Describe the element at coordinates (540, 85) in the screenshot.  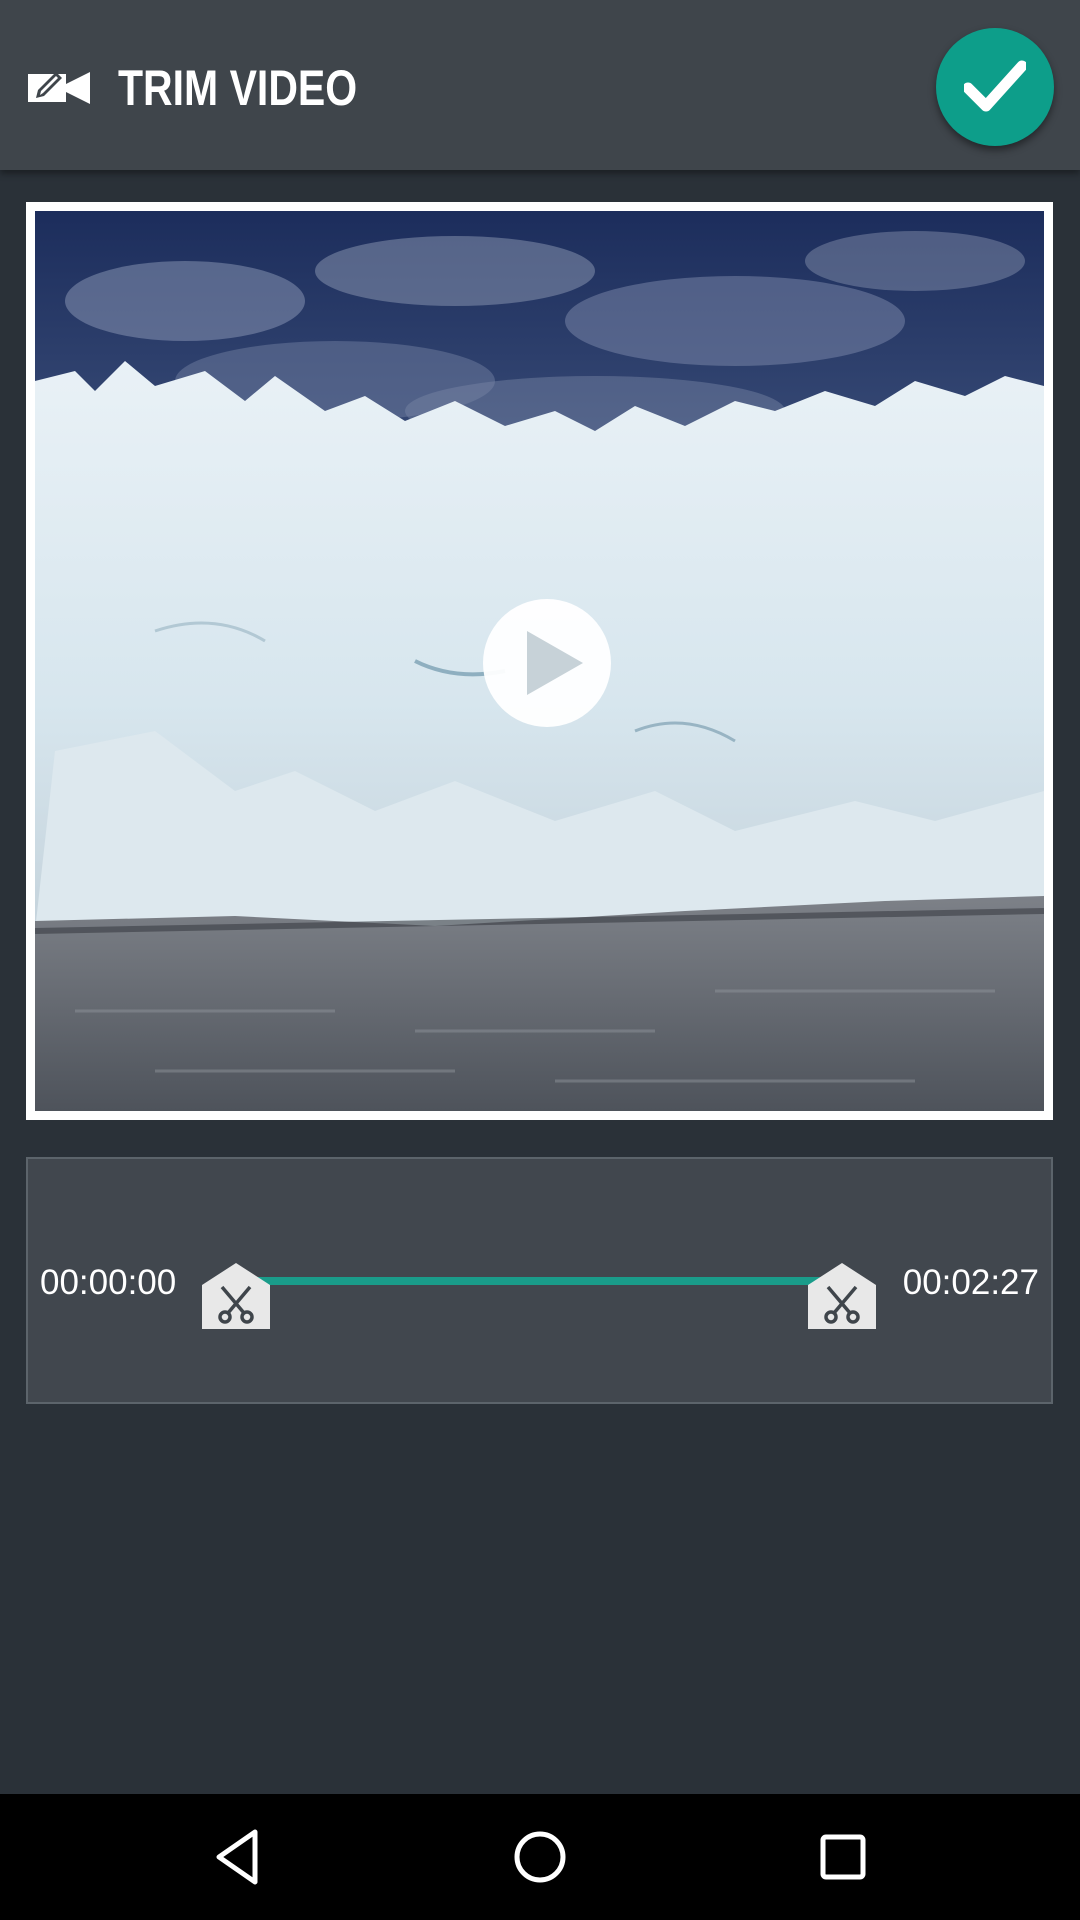
I see `app-bar: TRIM VIDEO` at that location.